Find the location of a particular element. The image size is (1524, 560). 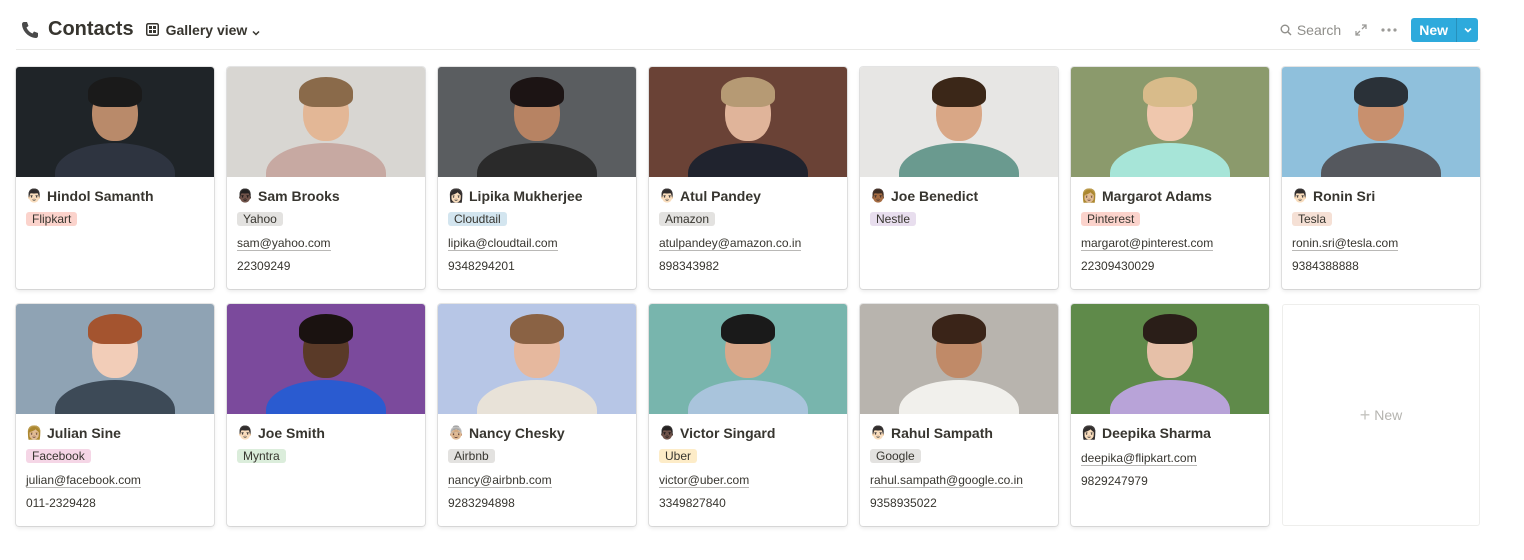

contact-card: 👨🏻 Joe Smith Myntra is located at coordinates (326, 415).